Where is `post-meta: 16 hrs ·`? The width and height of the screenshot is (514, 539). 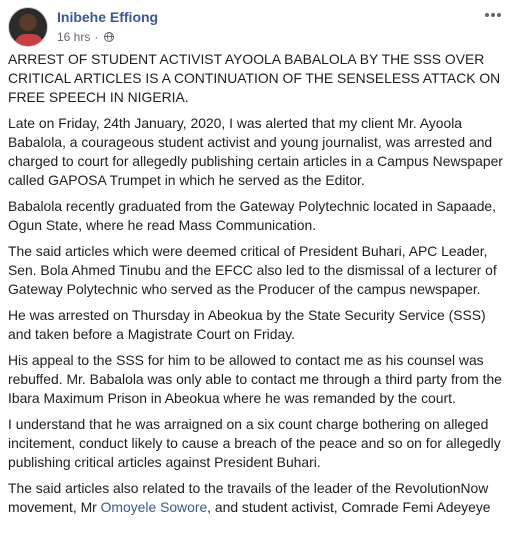 post-meta: 16 hrs · is located at coordinates (86, 37).